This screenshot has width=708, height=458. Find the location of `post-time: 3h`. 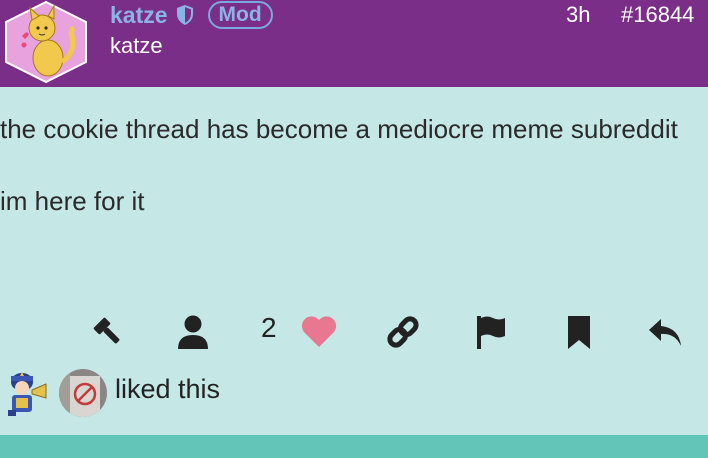

post-time: 3h is located at coordinates (578, 15).